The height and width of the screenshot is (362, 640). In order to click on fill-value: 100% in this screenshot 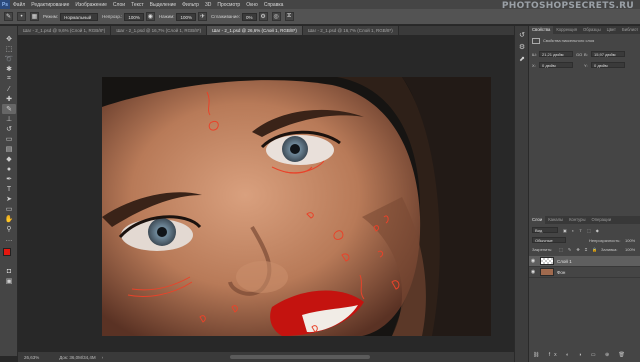, I will do `click(630, 249)`.